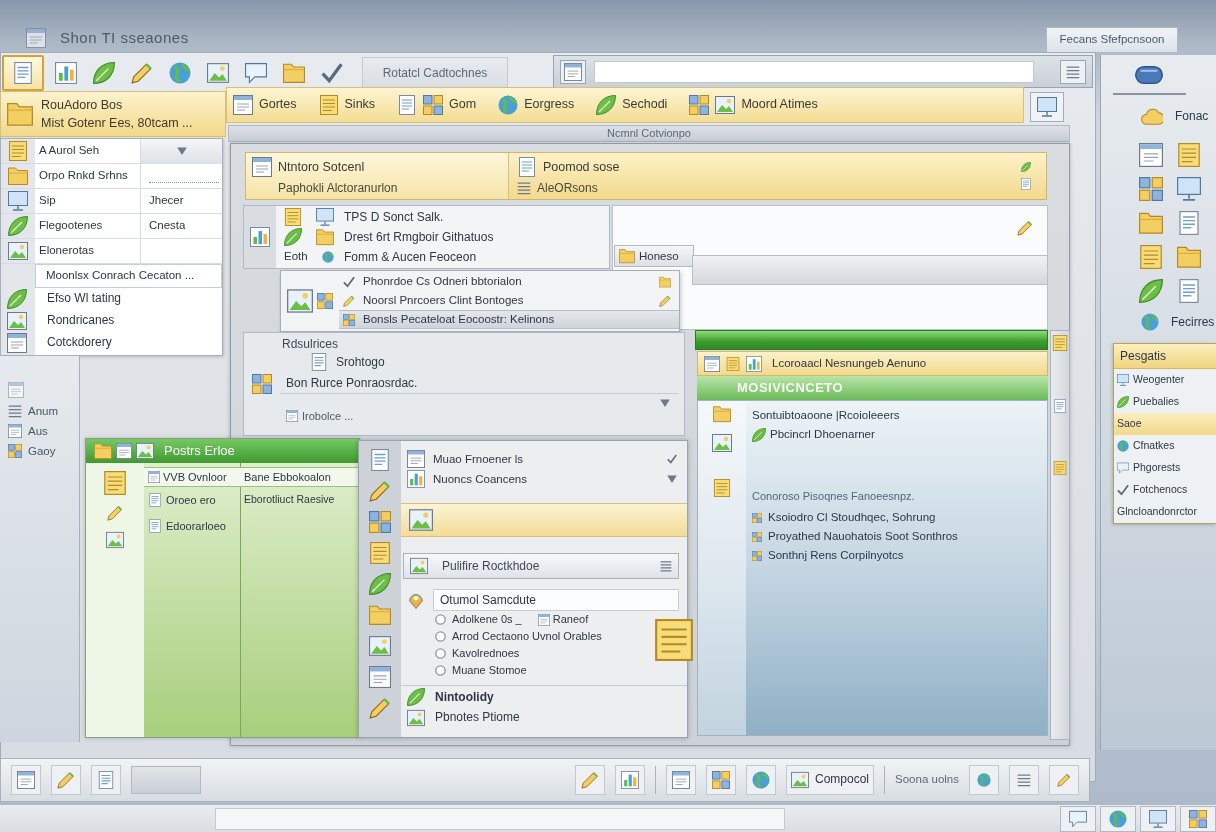 The height and width of the screenshot is (832, 1216). Describe the element at coordinates (632, 105) in the screenshot. I see `ribbon-button: Sechodi` at that location.